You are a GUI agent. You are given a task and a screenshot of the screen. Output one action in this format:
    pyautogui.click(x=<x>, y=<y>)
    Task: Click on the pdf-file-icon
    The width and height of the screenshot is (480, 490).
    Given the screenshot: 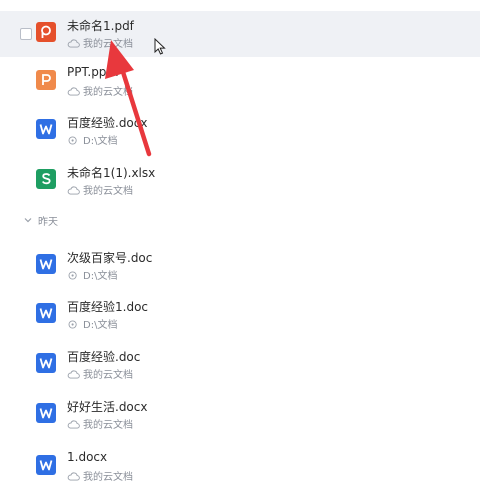 What is the action you would take?
    pyautogui.click(x=46, y=32)
    